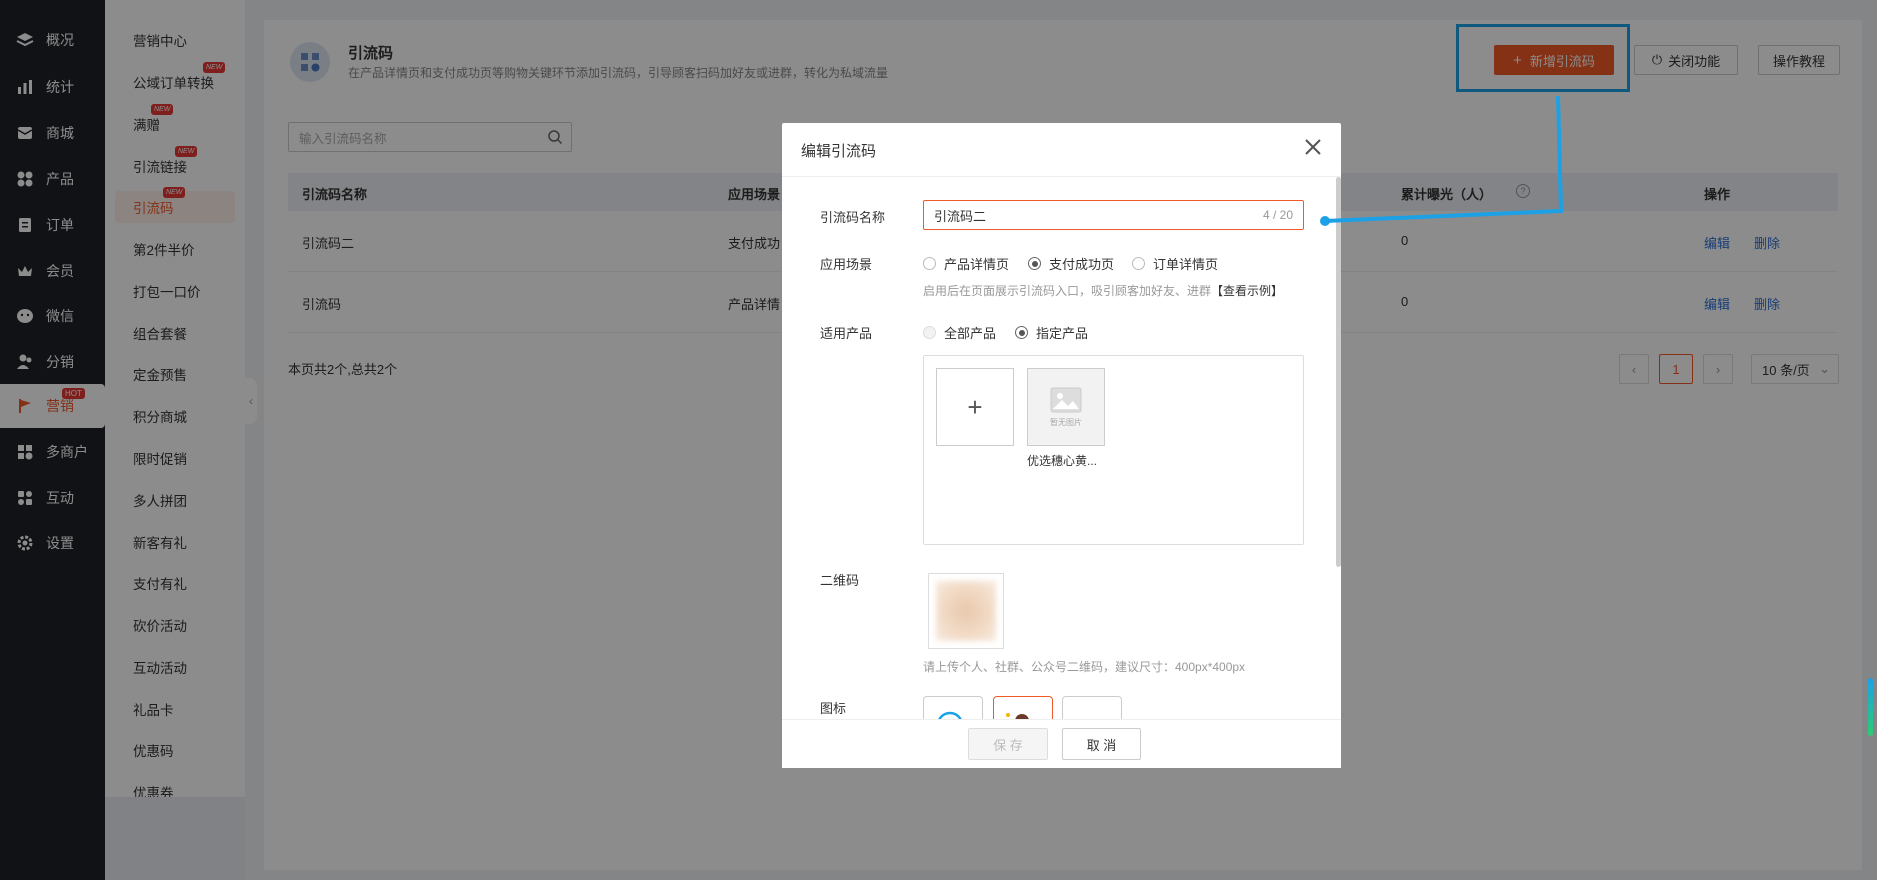 Image resolution: width=1877 pixels, height=880 pixels. Describe the element at coordinates (1870, 707) in the screenshot. I see `scroll-indicator` at that location.